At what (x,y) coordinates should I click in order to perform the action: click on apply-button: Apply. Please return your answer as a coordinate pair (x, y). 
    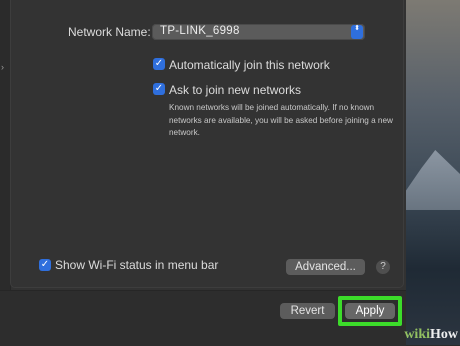
    Looking at the image, I should click on (370, 311).